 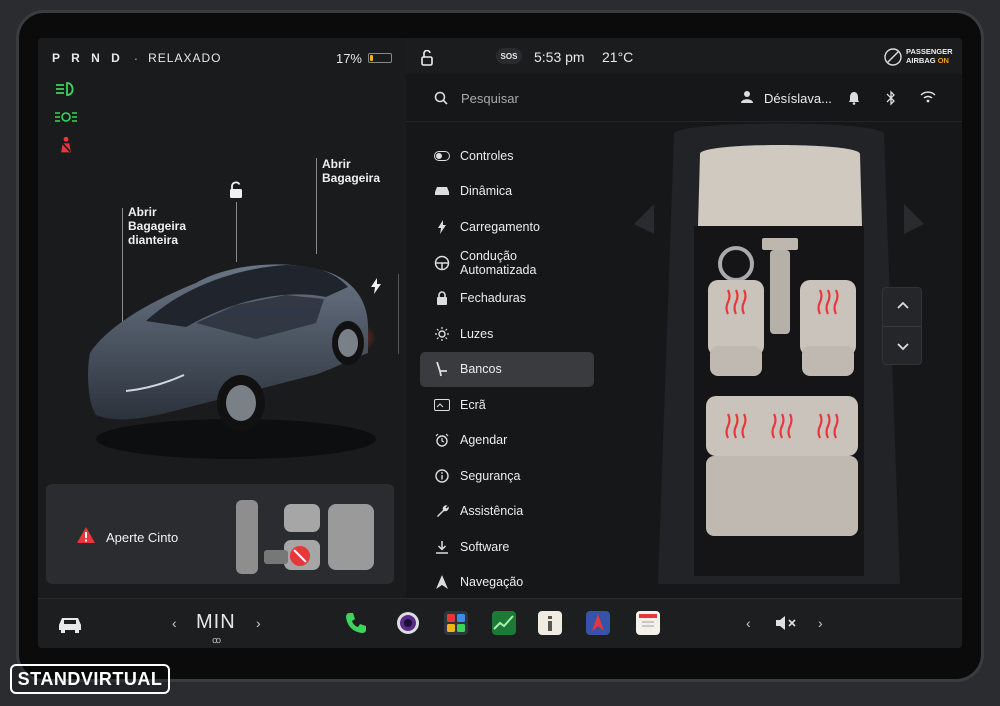 I want to click on menu-item-bancos: Bancos, so click(x=507, y=369).